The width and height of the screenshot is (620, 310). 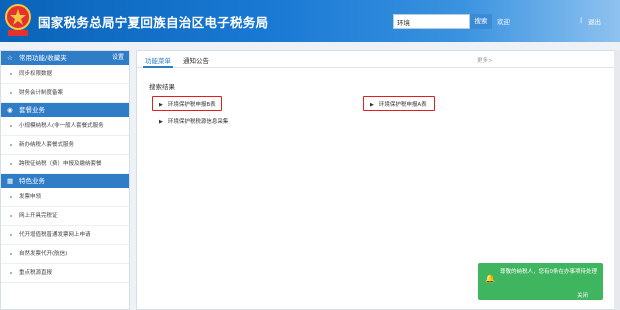 I want to click on sidebar-section-featured: ▦ 特色业务, so click(x=65, y=181).